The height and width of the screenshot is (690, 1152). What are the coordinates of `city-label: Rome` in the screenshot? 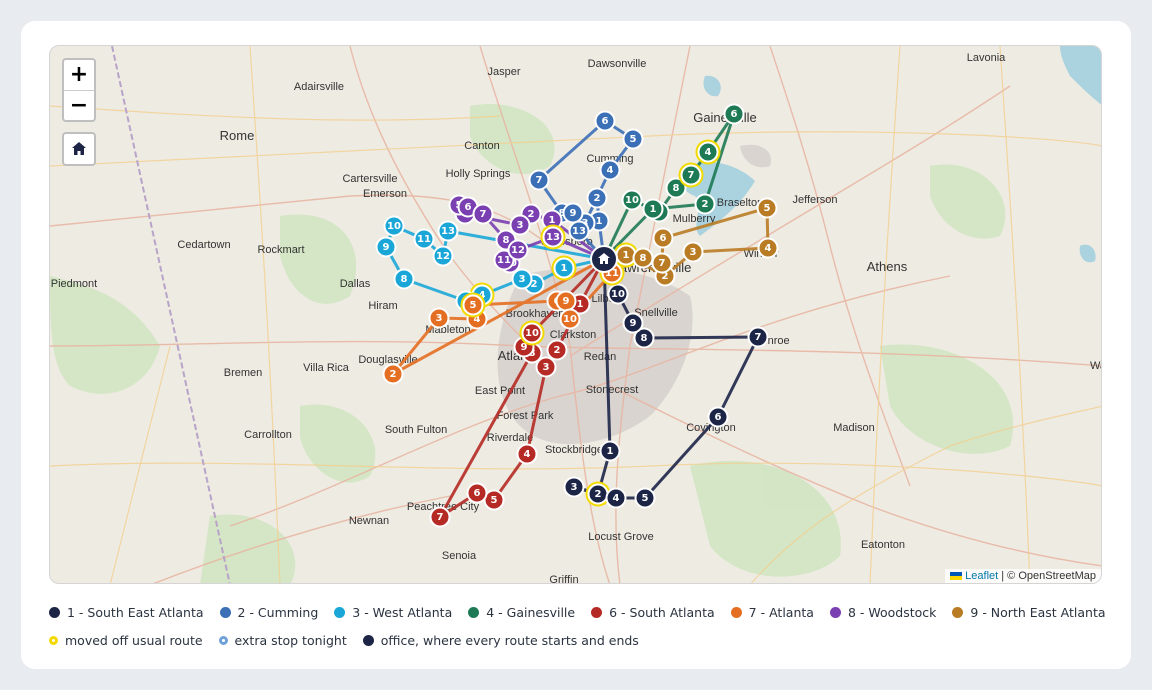 It's located at (237, 135).